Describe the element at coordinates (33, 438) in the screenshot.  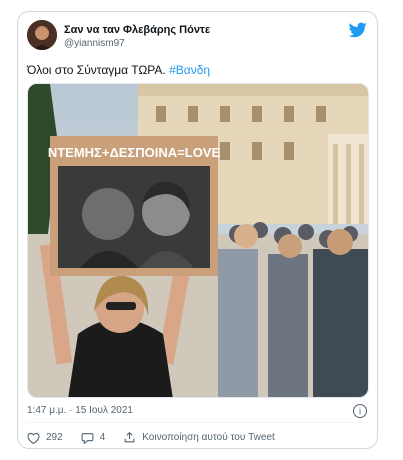
I see `heart-icon` at that location.